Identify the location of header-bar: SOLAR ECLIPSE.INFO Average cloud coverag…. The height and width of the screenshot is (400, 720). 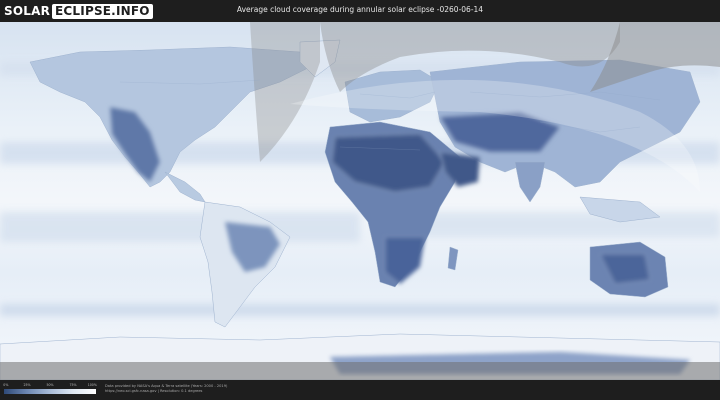
(360, 11).